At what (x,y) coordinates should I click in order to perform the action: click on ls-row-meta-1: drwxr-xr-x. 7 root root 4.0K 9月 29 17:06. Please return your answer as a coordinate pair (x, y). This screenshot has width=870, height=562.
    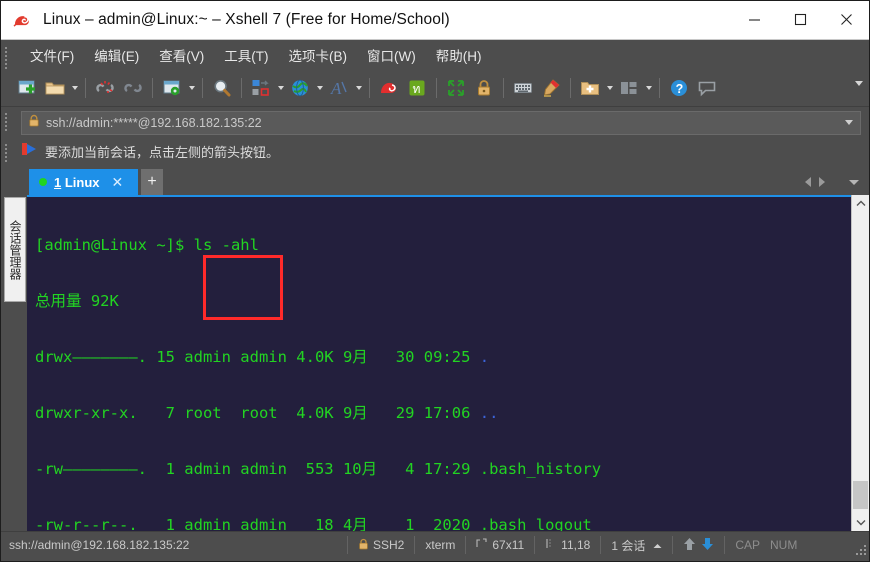
    Looking at the image, I should click on (257, 413).